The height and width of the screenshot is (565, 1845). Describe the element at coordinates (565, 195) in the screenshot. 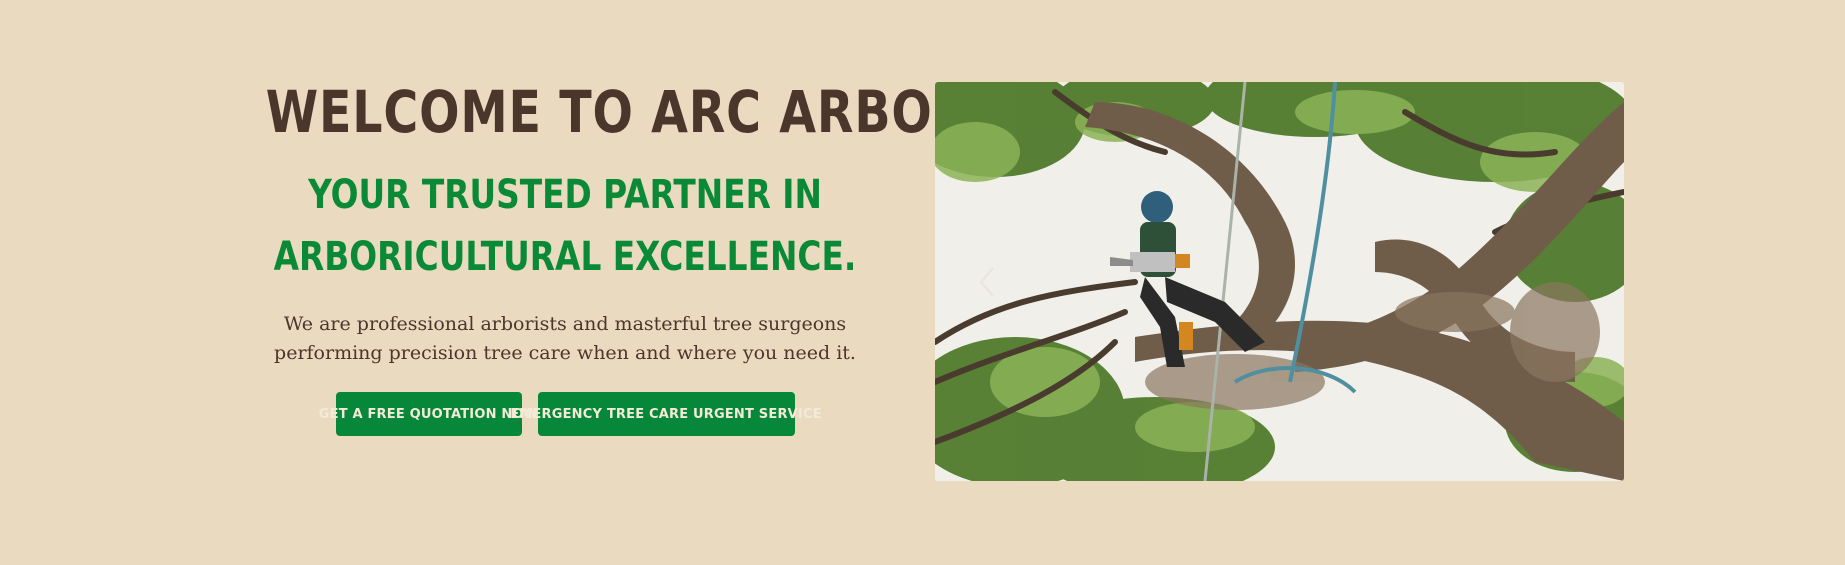

I see `hero-subtitle-line-1: YOUR TRUSTED PARTNER IN` at that location.